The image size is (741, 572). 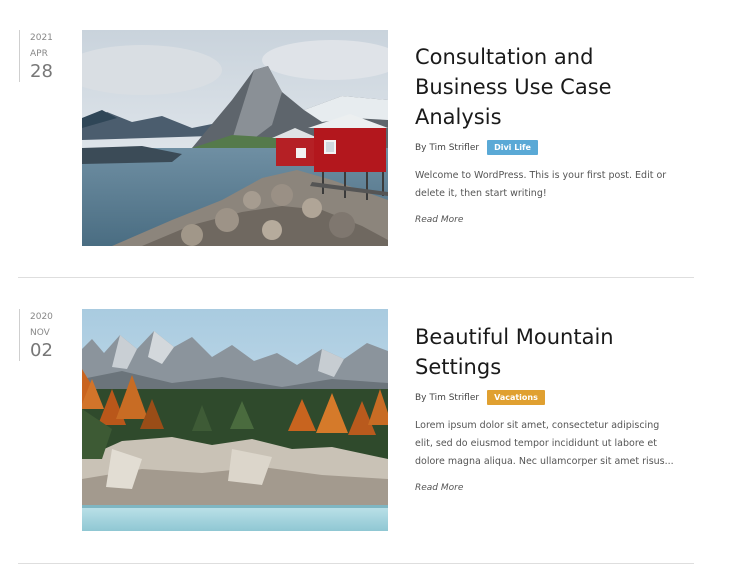 What do you see at coordinates (41, 71) in the screenshot?
I see `post-day: 28` at bounding box center [41, 71].